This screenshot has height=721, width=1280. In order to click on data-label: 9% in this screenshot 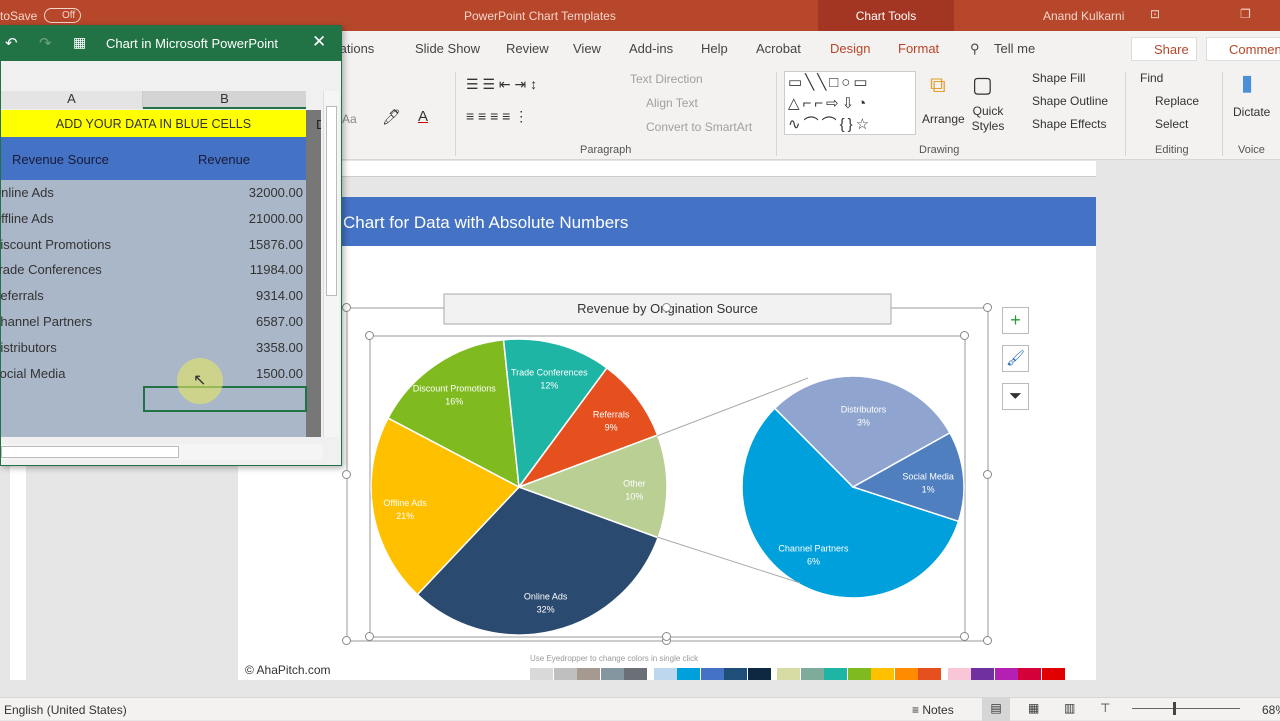, I will do `click(611, 427)`.